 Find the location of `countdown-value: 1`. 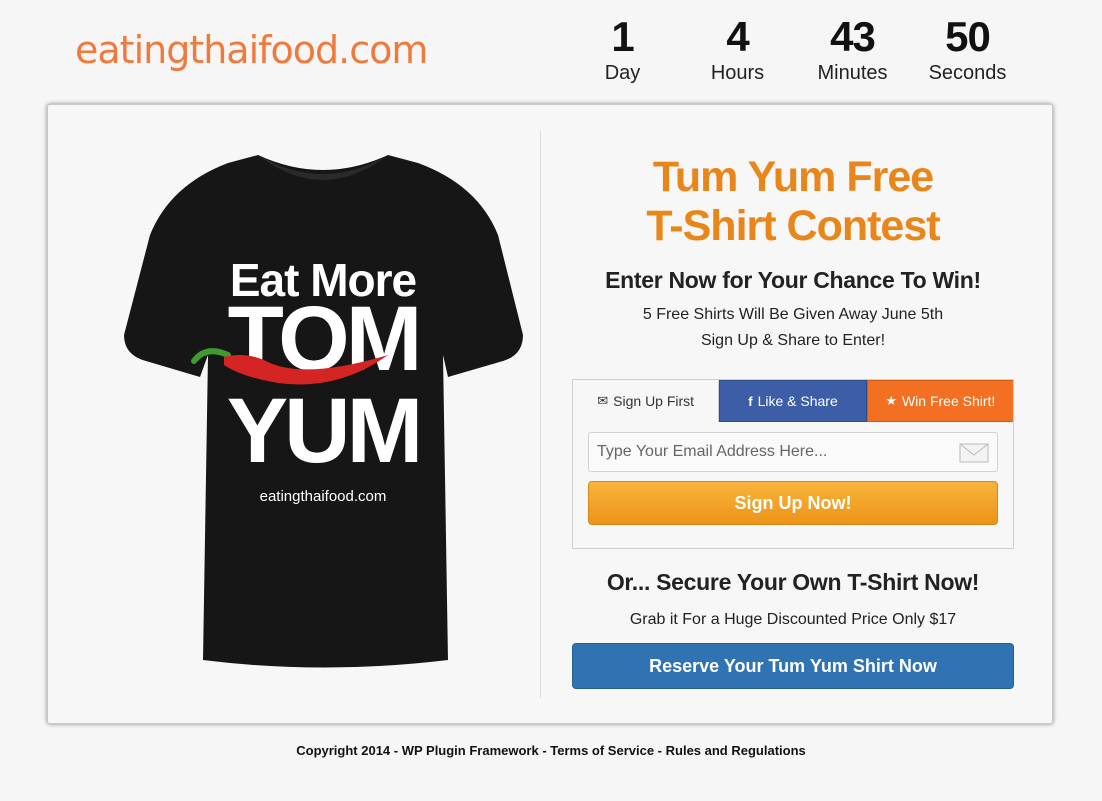

countdown-value: 1 is located at coordinates (622, 36).